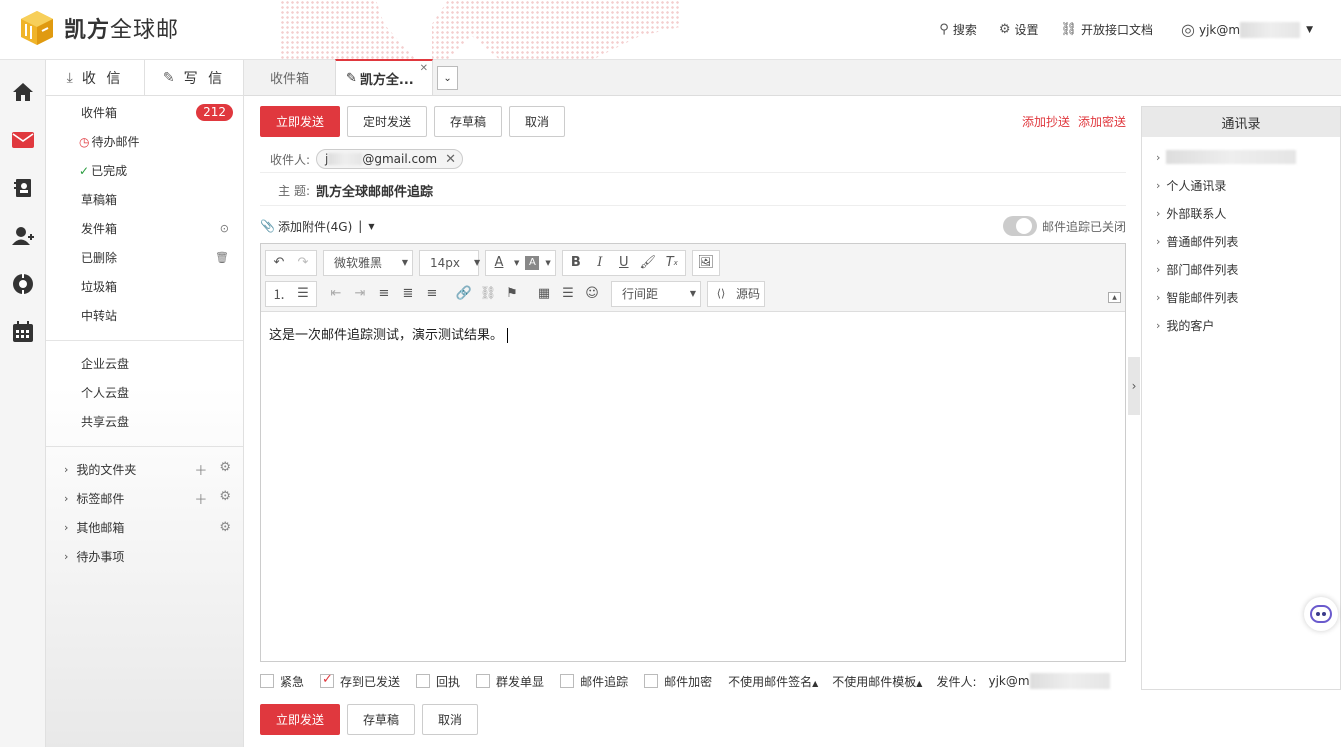  What do you see at coordinates (144, 363) in the screenshot?
I see `cloud-enterprise: 企业云盘` at bounding box center [144, 363].